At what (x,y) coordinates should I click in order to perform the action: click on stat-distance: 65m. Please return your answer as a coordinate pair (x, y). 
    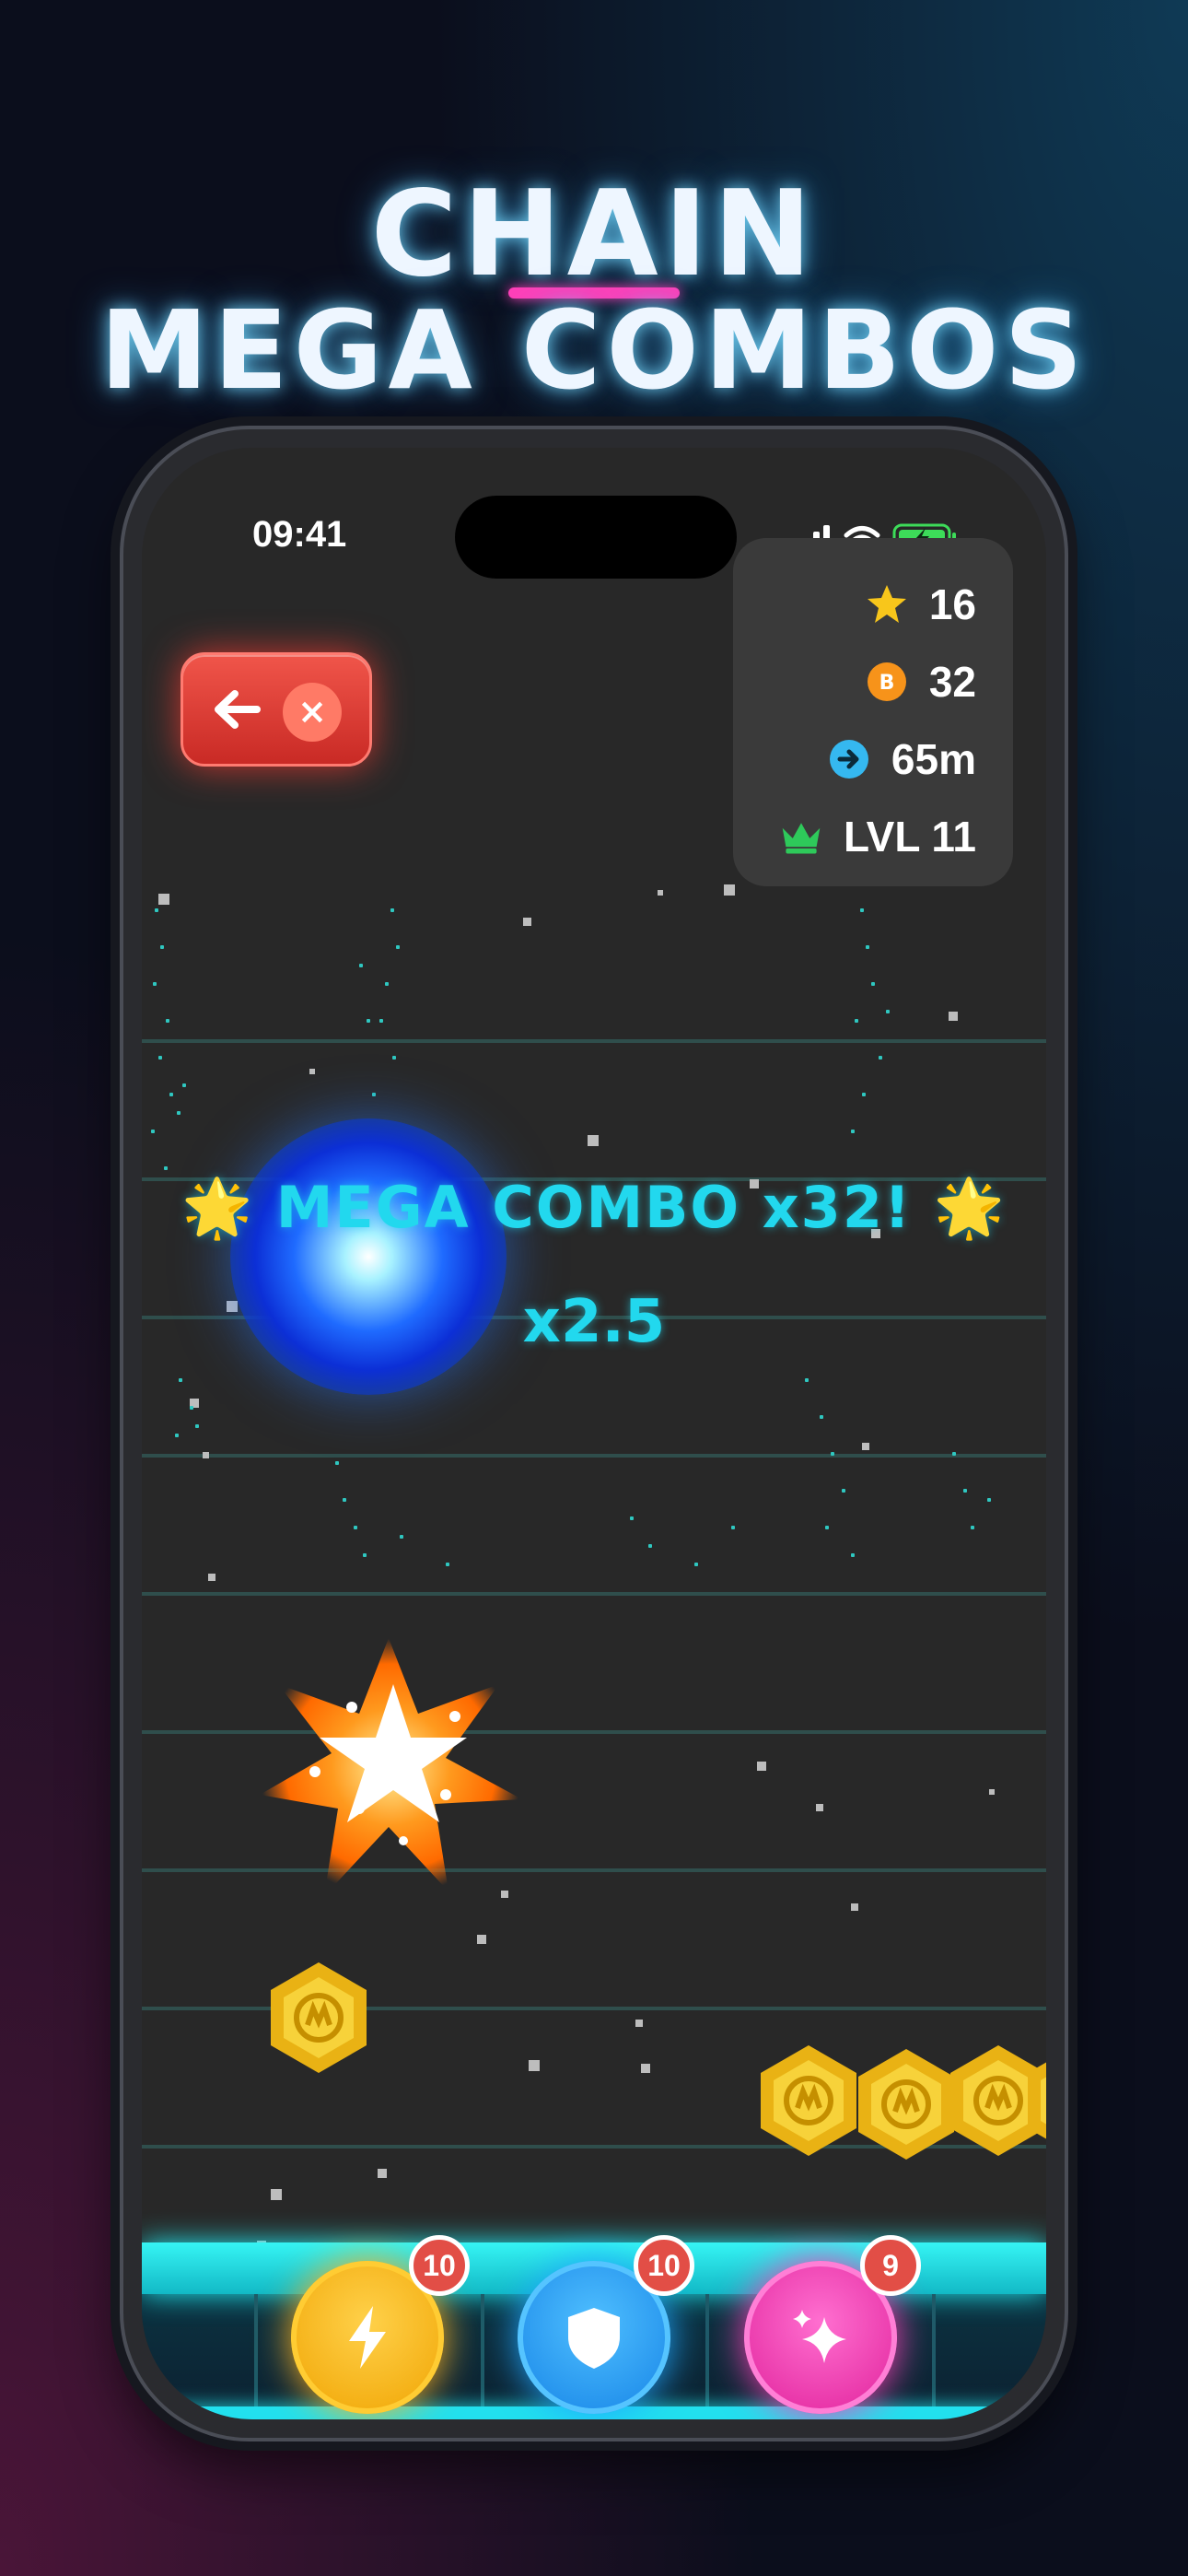
    Looking at the image, I should click on (901, 759).